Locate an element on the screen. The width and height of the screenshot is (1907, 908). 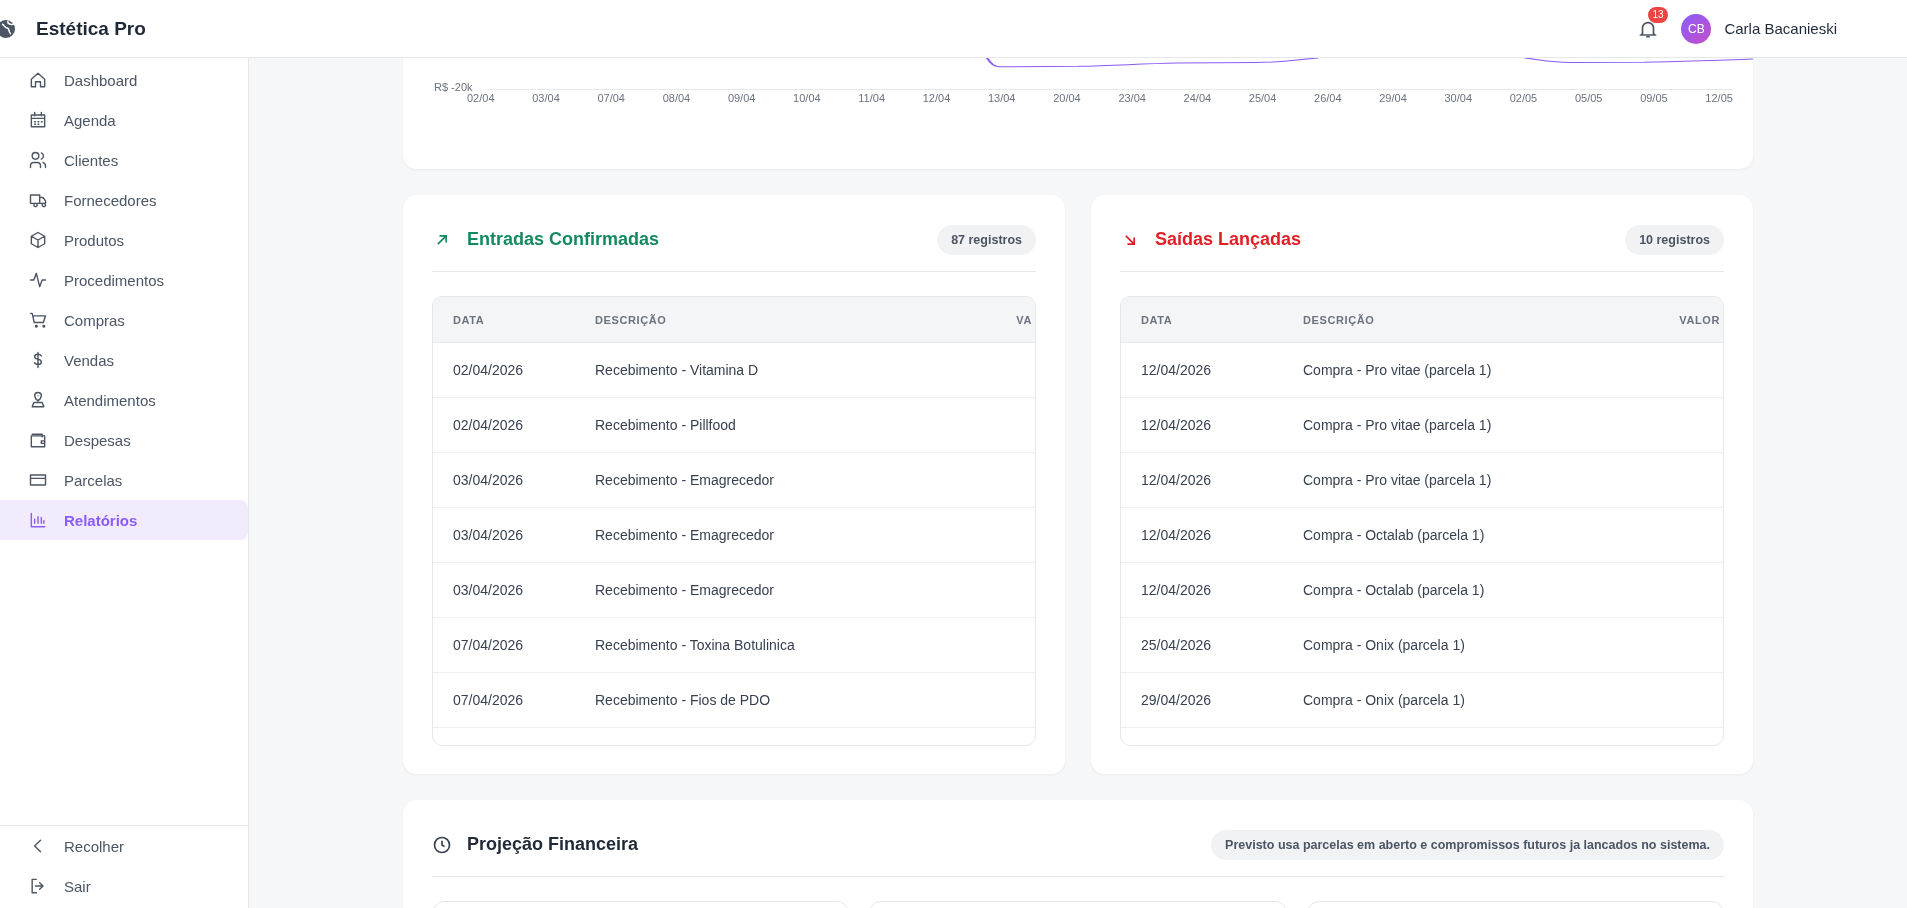
axis-label: 08/04 is located at coordinates (676, 98).